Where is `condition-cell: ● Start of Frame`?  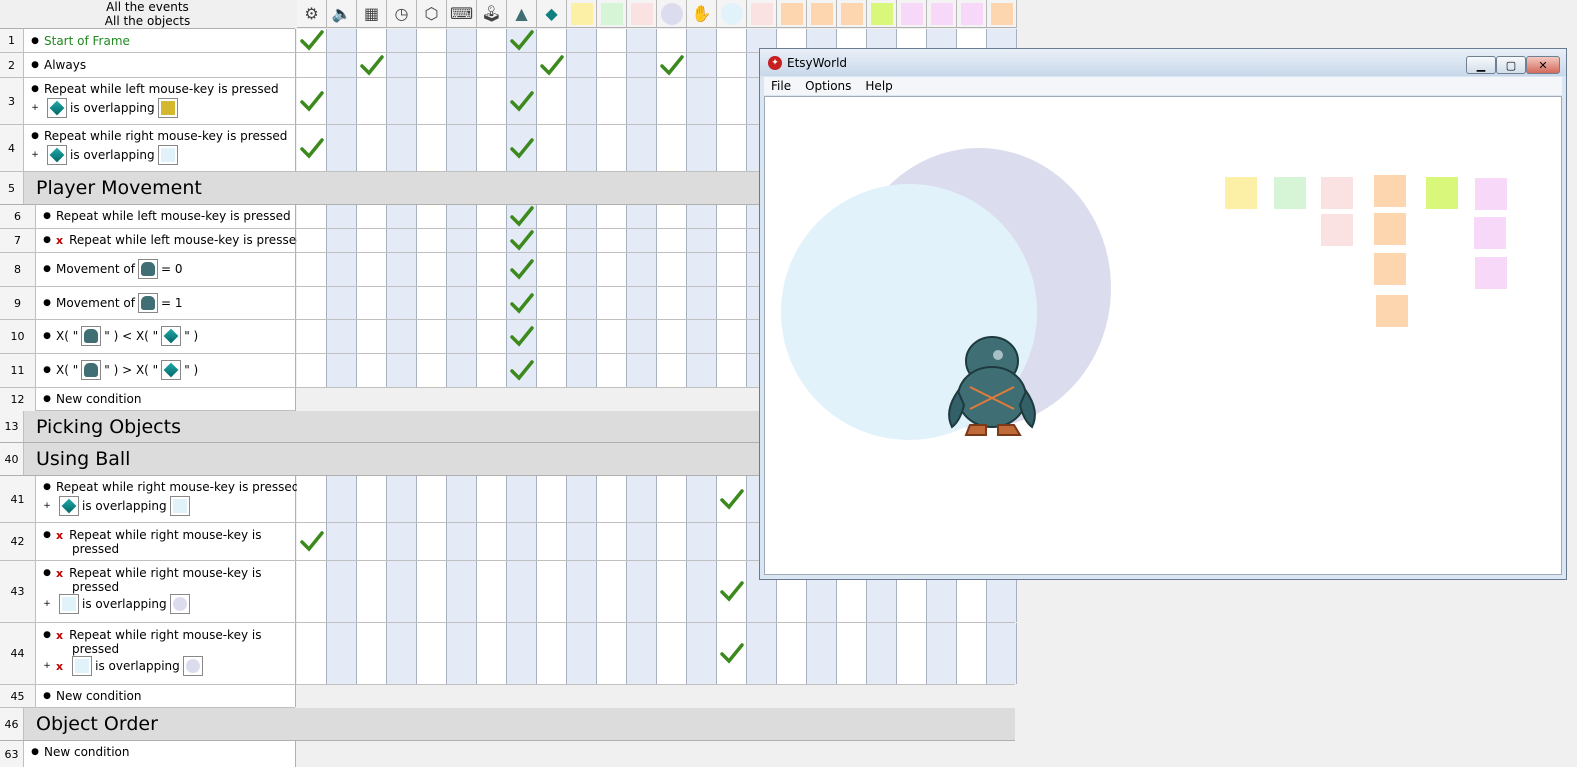 condition-cell: ● Start of Frame is located at coordinates (160, 40).